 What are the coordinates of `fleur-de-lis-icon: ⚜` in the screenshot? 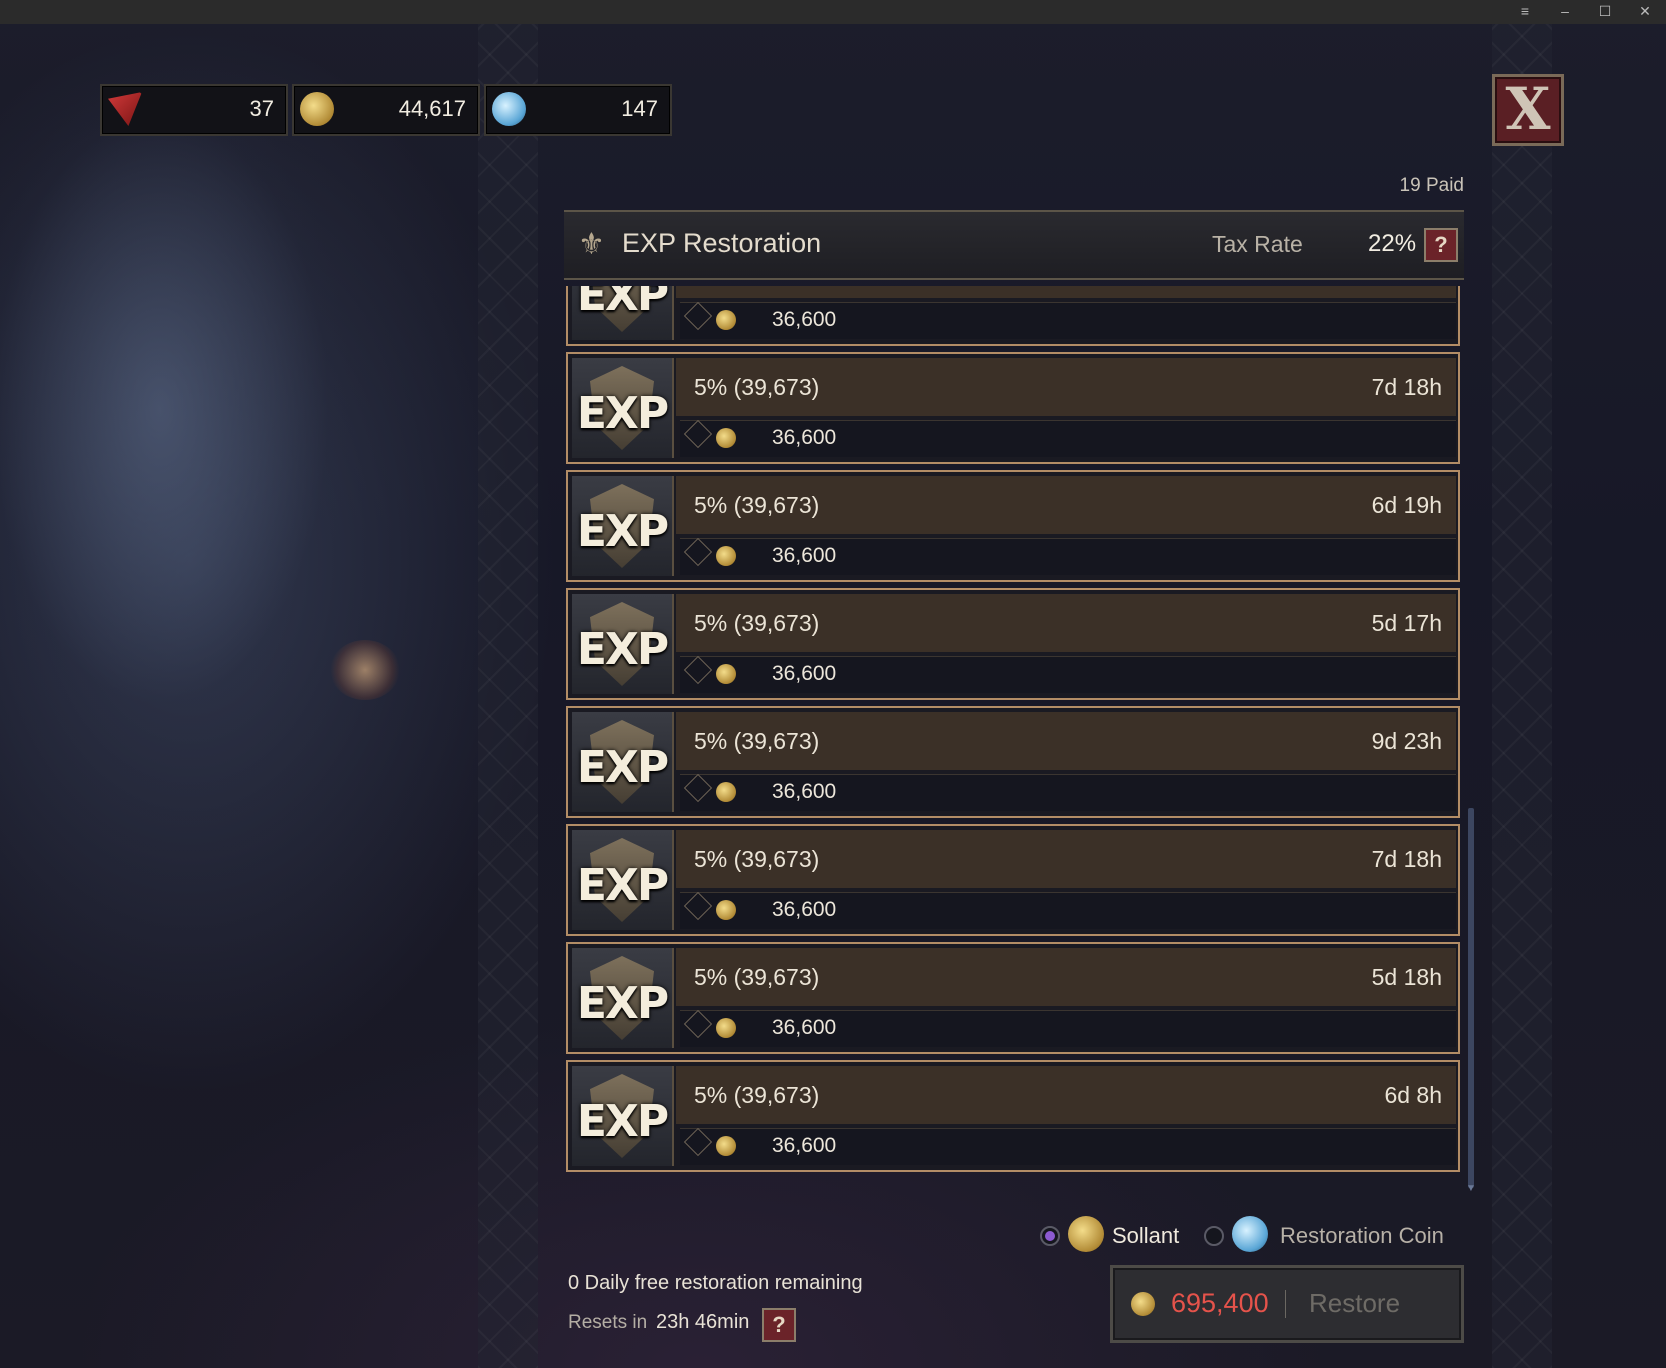 It's located at (591, 244).